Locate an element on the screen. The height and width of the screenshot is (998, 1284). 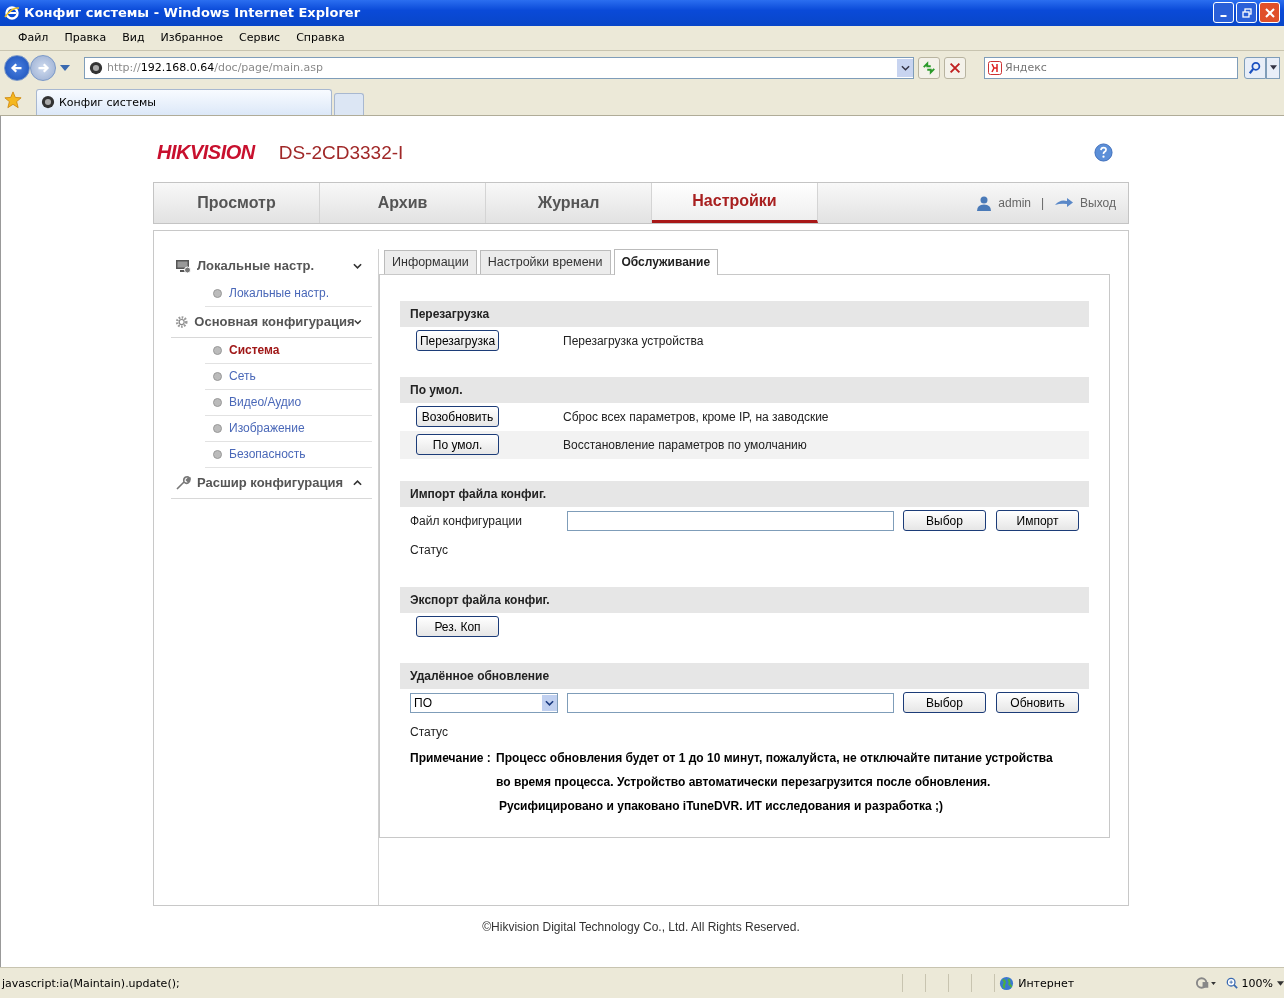
search-icon is located at coordinates (1255, 67).